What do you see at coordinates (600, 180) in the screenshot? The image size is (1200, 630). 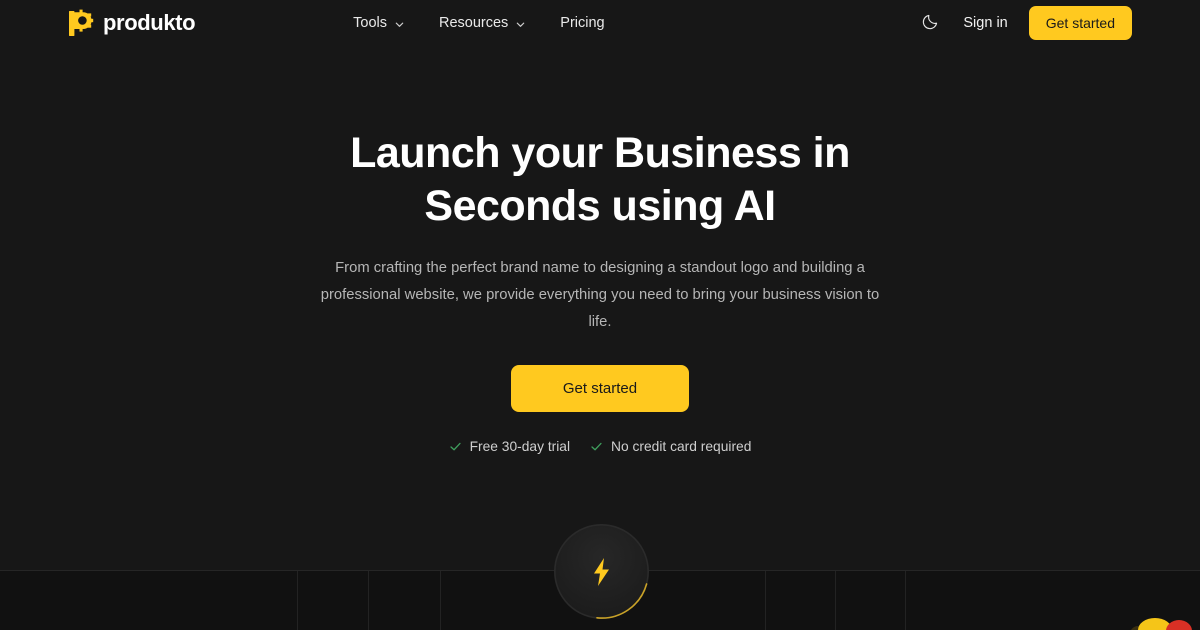 I see `page-title: Launch your Business in Seconds using AI` at bounding box center [600, 180].